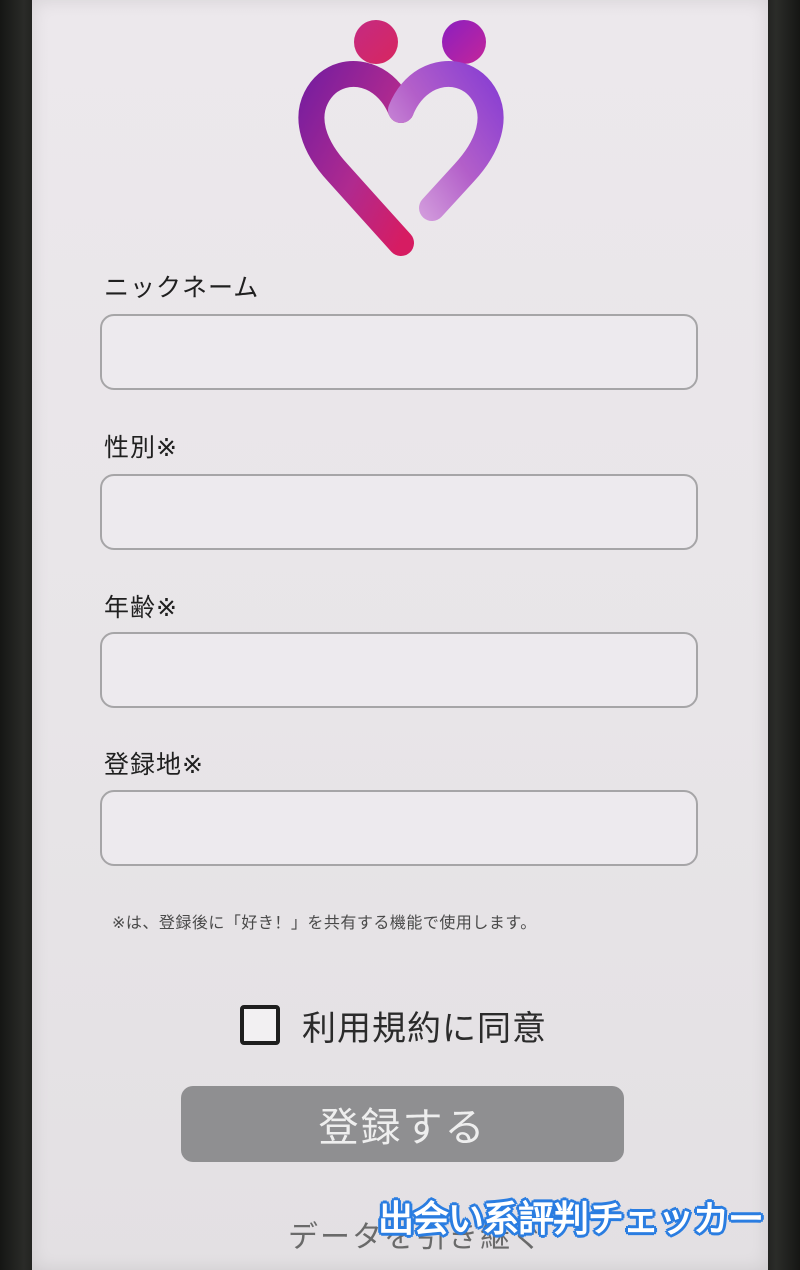 The width and height of the screenshot is (800, 1270). I want to click on register-button: 登録する, so click(402, 1124).